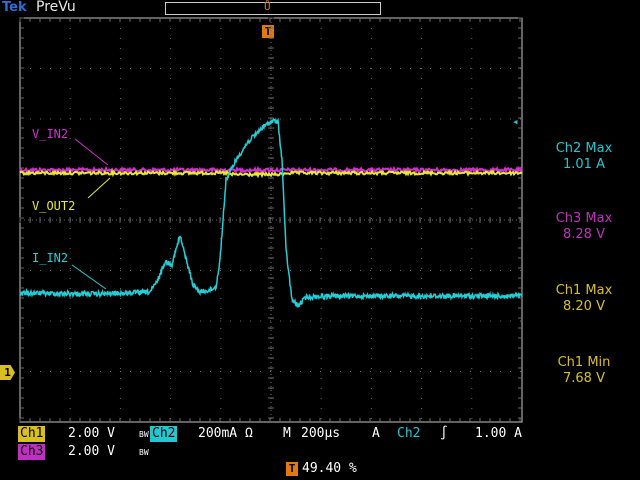 Image resolution: width=640 pixels, height=480 pixels. I want to click on label-v-out2: V_OUT2, so click(54, 206).